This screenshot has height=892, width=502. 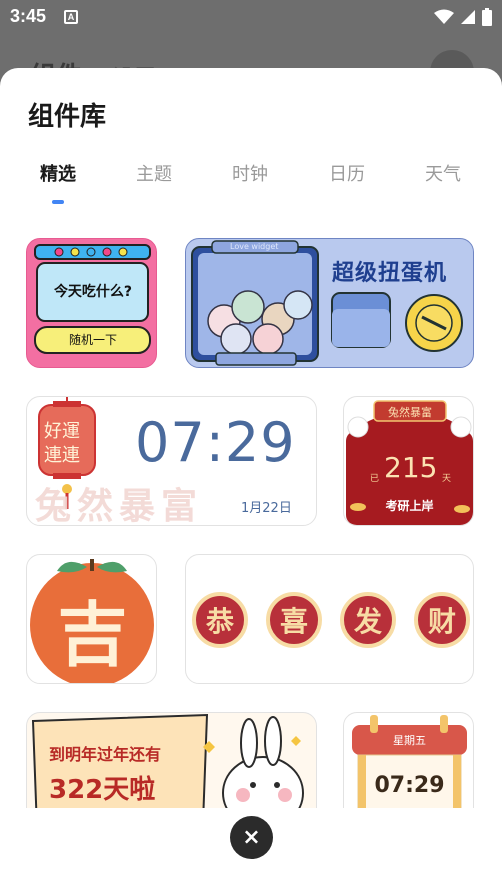 What do you see at coordinates (447, 479) in the screenshot?
I see `countdown-suffix: 天` at bounding box center [447, 479].